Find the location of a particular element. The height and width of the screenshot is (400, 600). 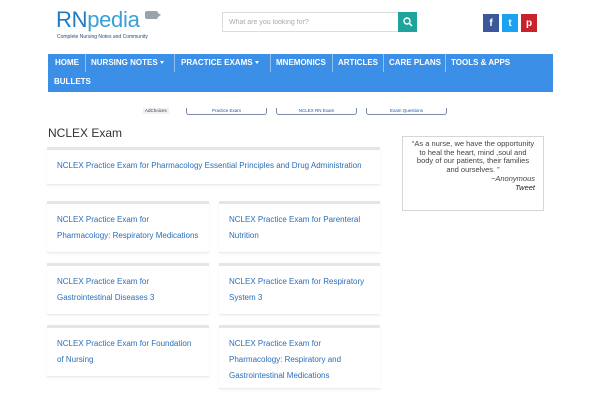

nav-mnemonics: MNEMONICS is located at coordinates (301, 63).